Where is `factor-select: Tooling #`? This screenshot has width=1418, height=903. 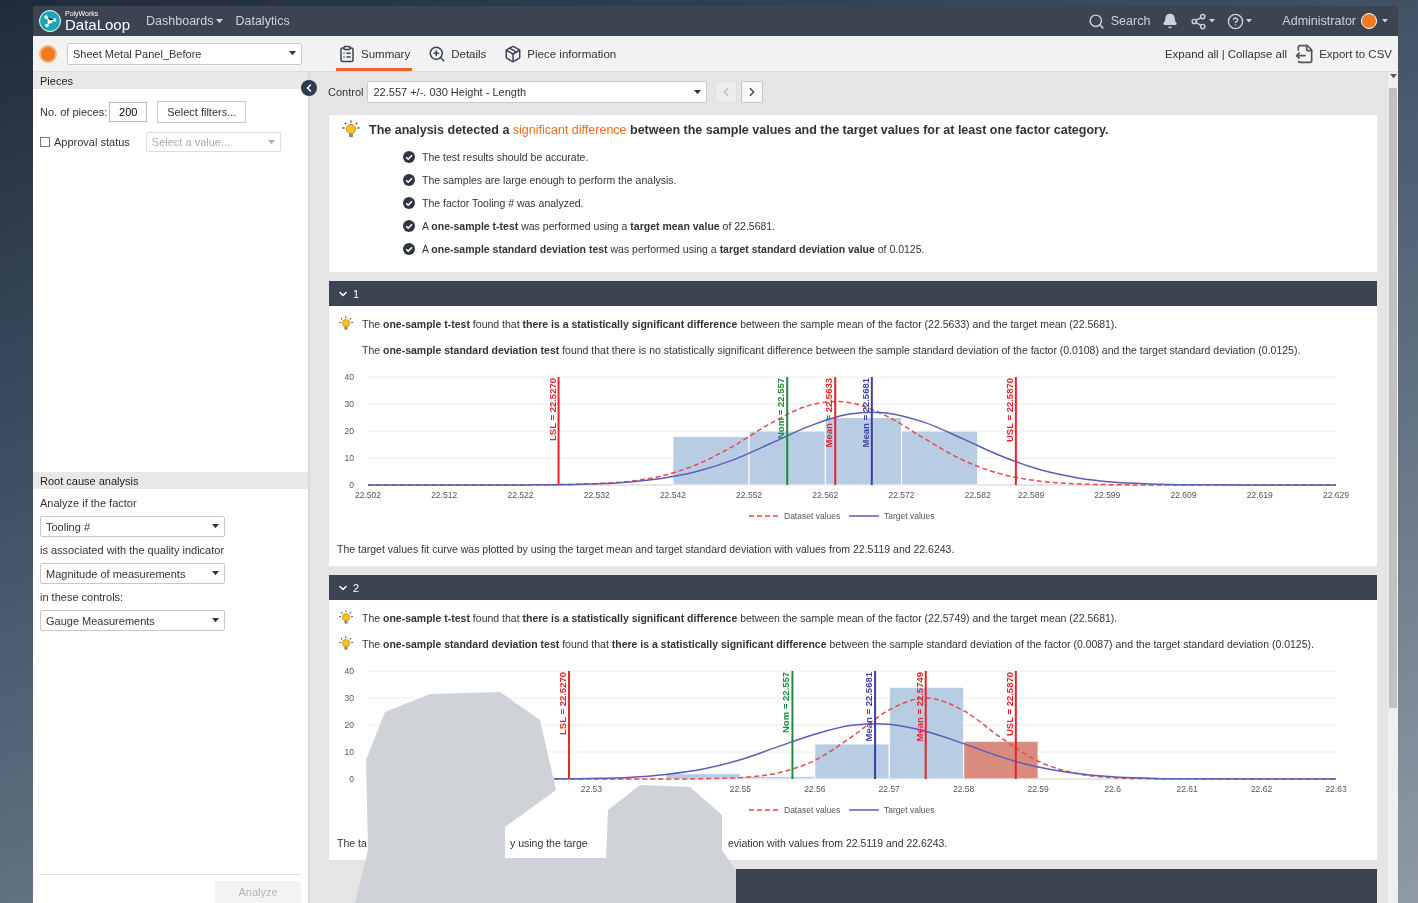 factor-select: Tooling # is located at coordinates (132, 526).